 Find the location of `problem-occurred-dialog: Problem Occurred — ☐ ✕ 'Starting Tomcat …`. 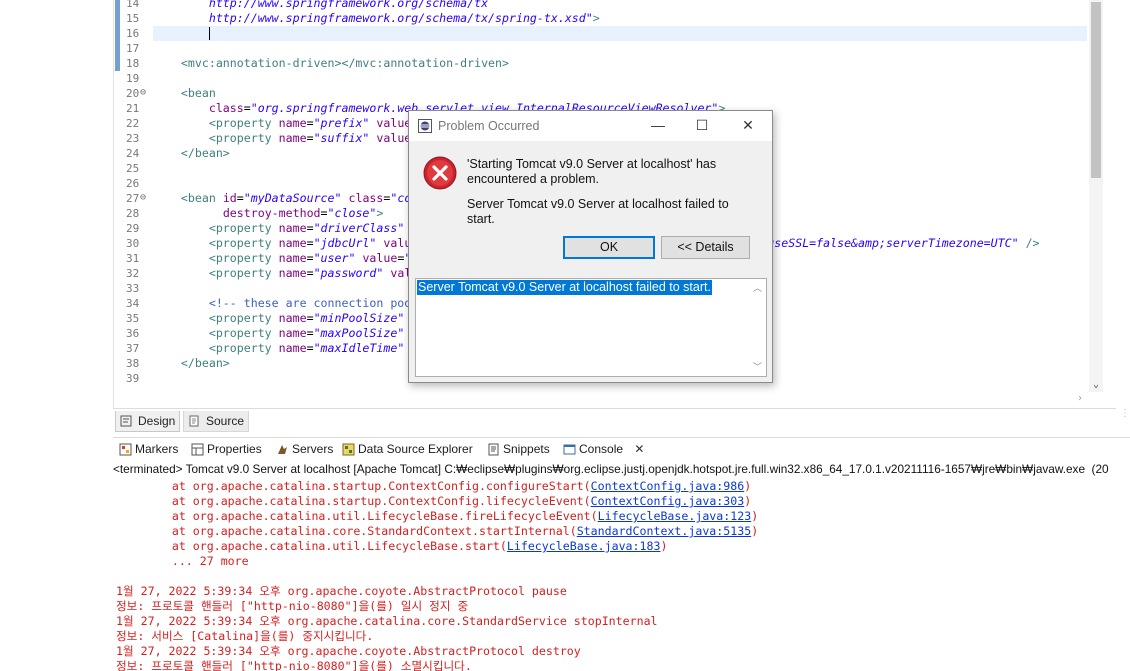

problem-occurred-dialog: Problem Occurred — ☐ ✕ 'Starting Tomcat … is located at coordinates (590, 246).